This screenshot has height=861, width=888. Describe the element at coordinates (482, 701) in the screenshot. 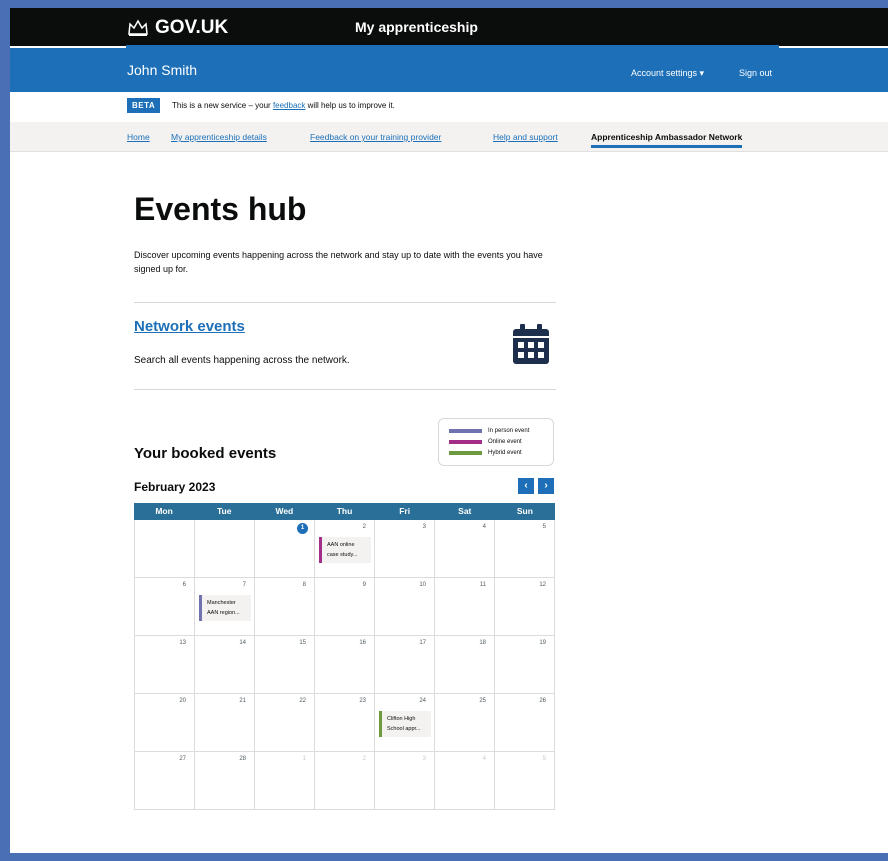

I see `calendar-day-number: 25` at that location.